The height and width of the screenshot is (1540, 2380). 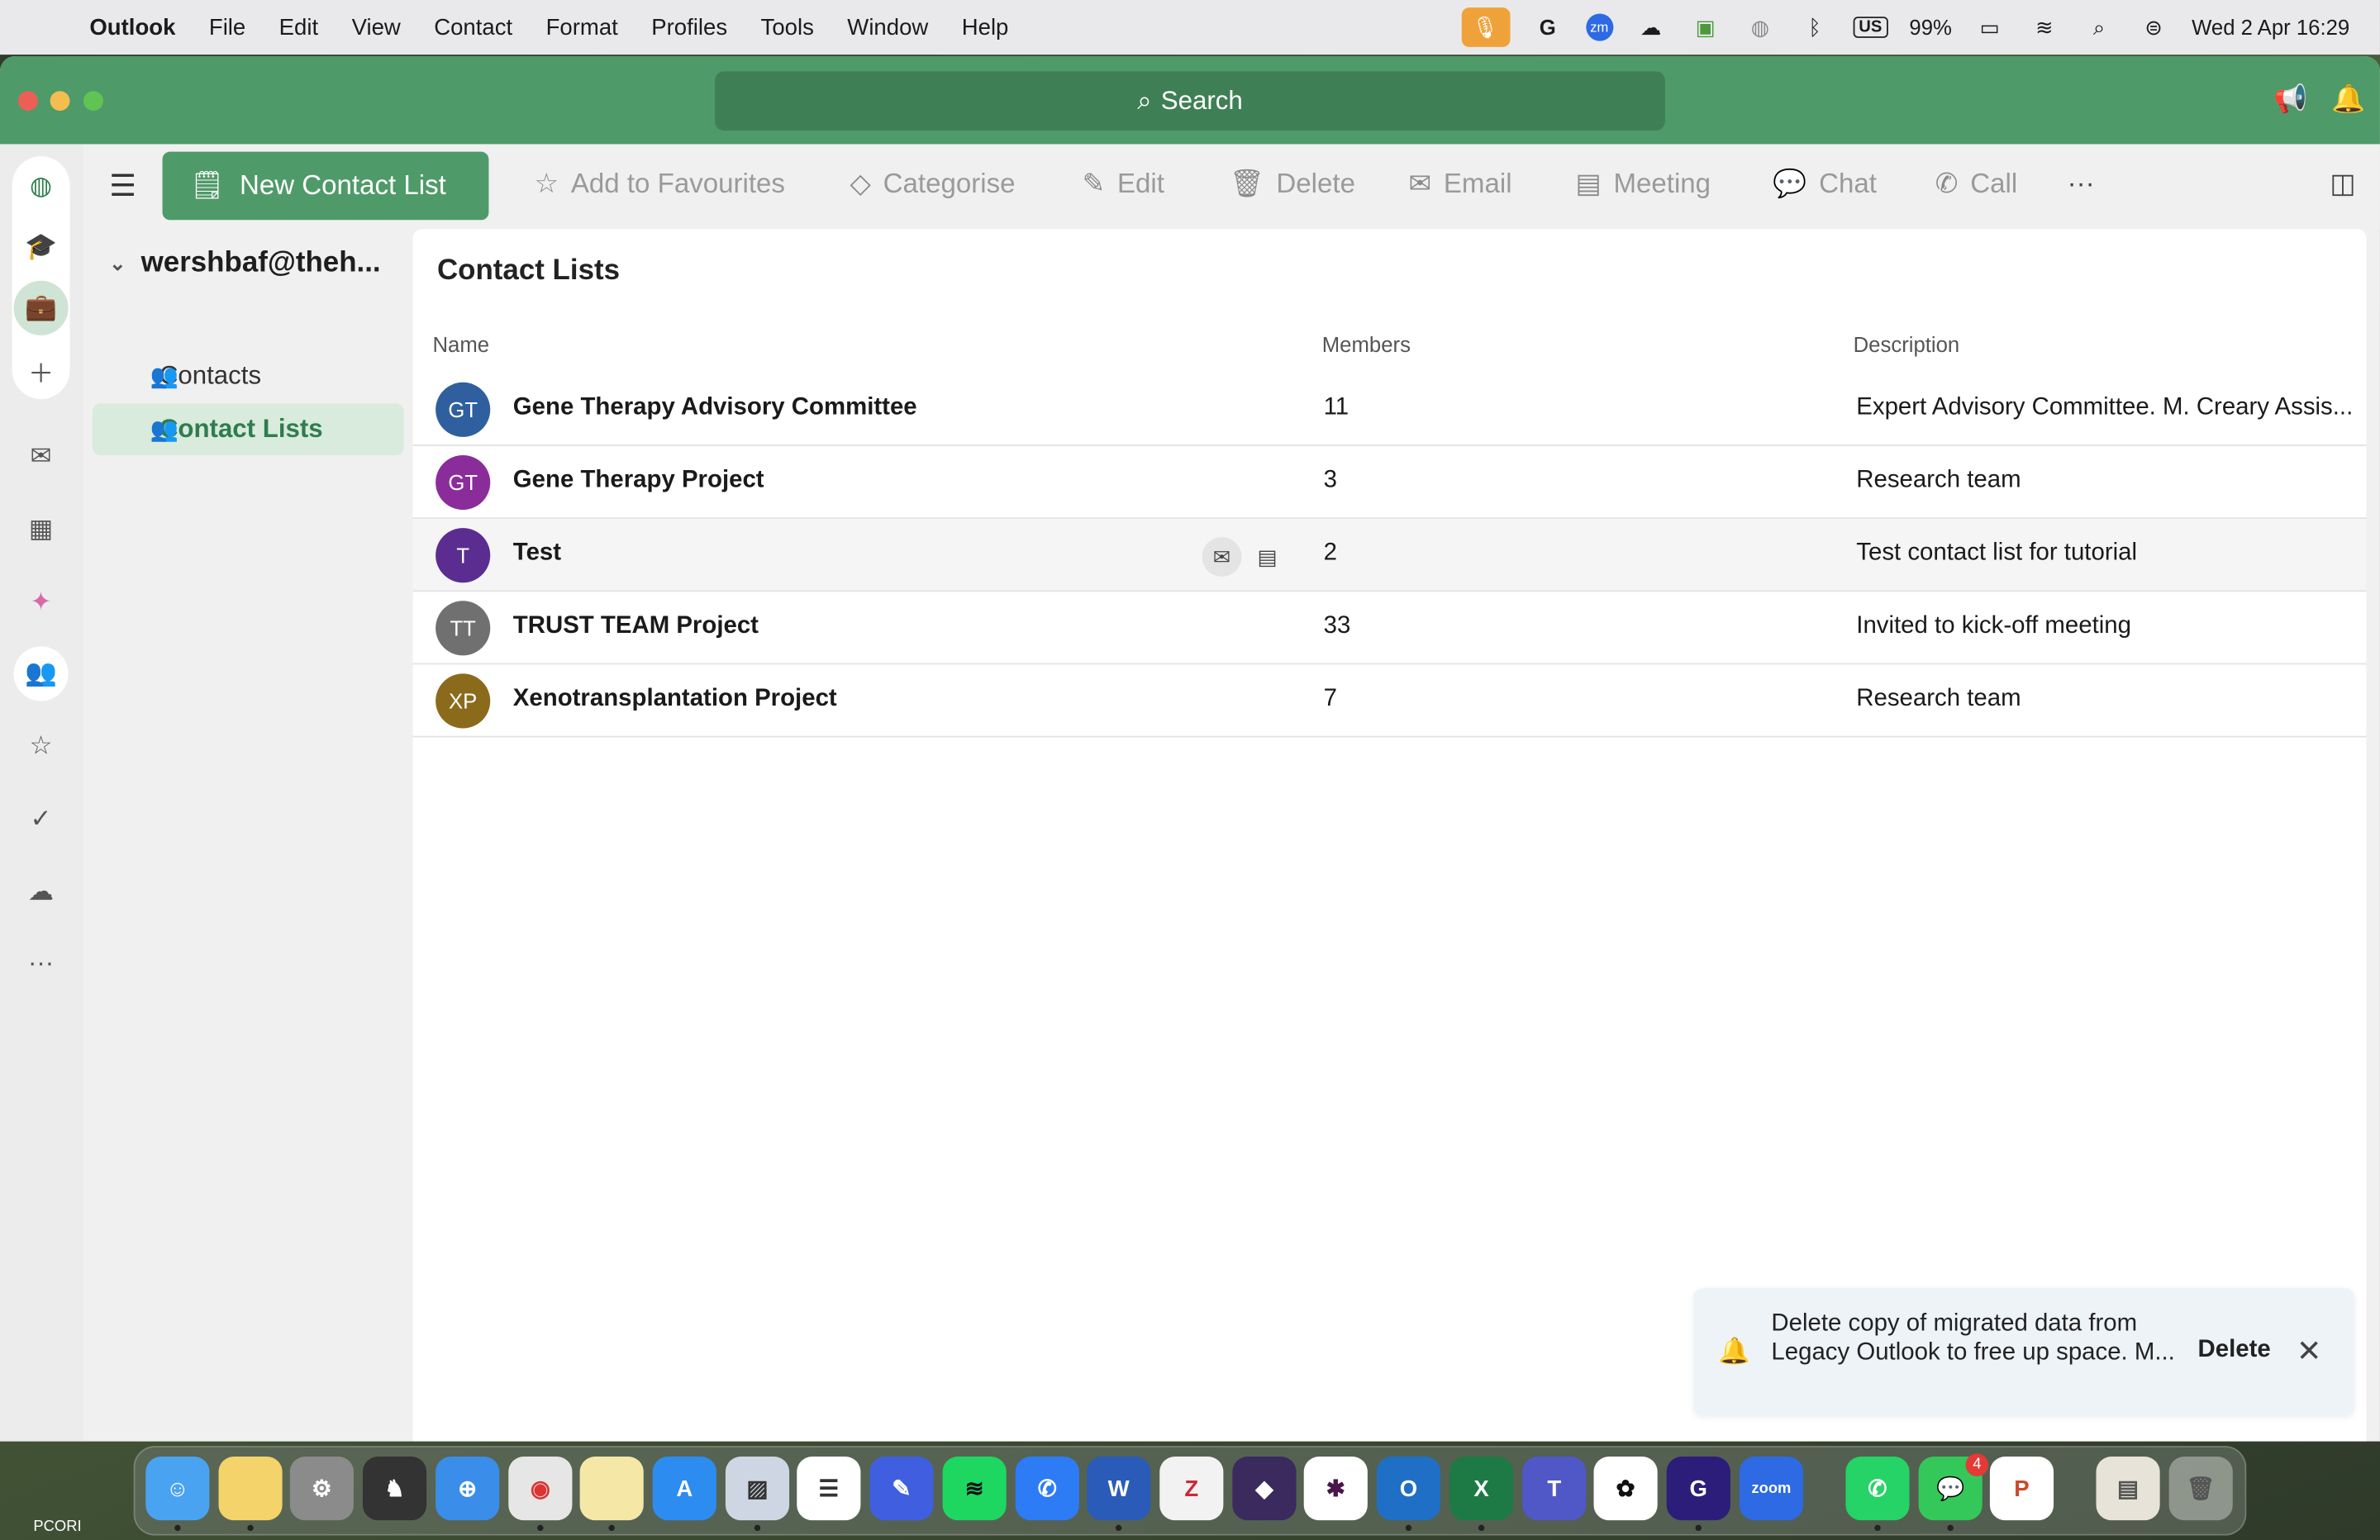 I want to click on chrome-icon: ◉, so click(x=540, y=1489).